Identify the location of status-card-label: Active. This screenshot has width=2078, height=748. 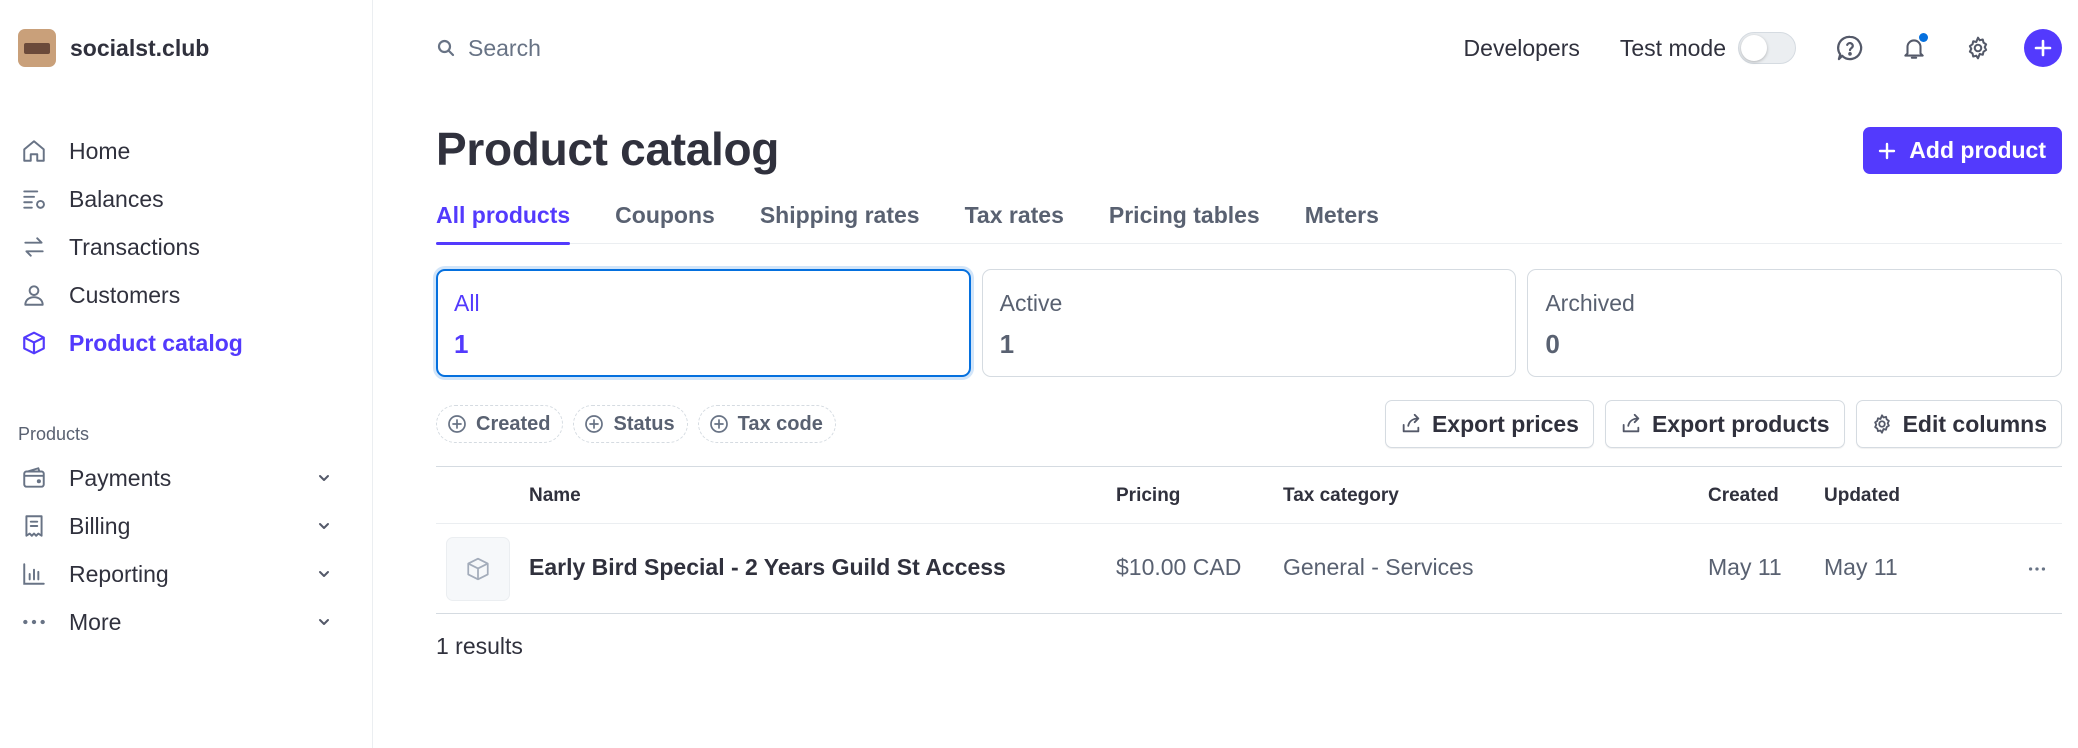
(1031, 303).